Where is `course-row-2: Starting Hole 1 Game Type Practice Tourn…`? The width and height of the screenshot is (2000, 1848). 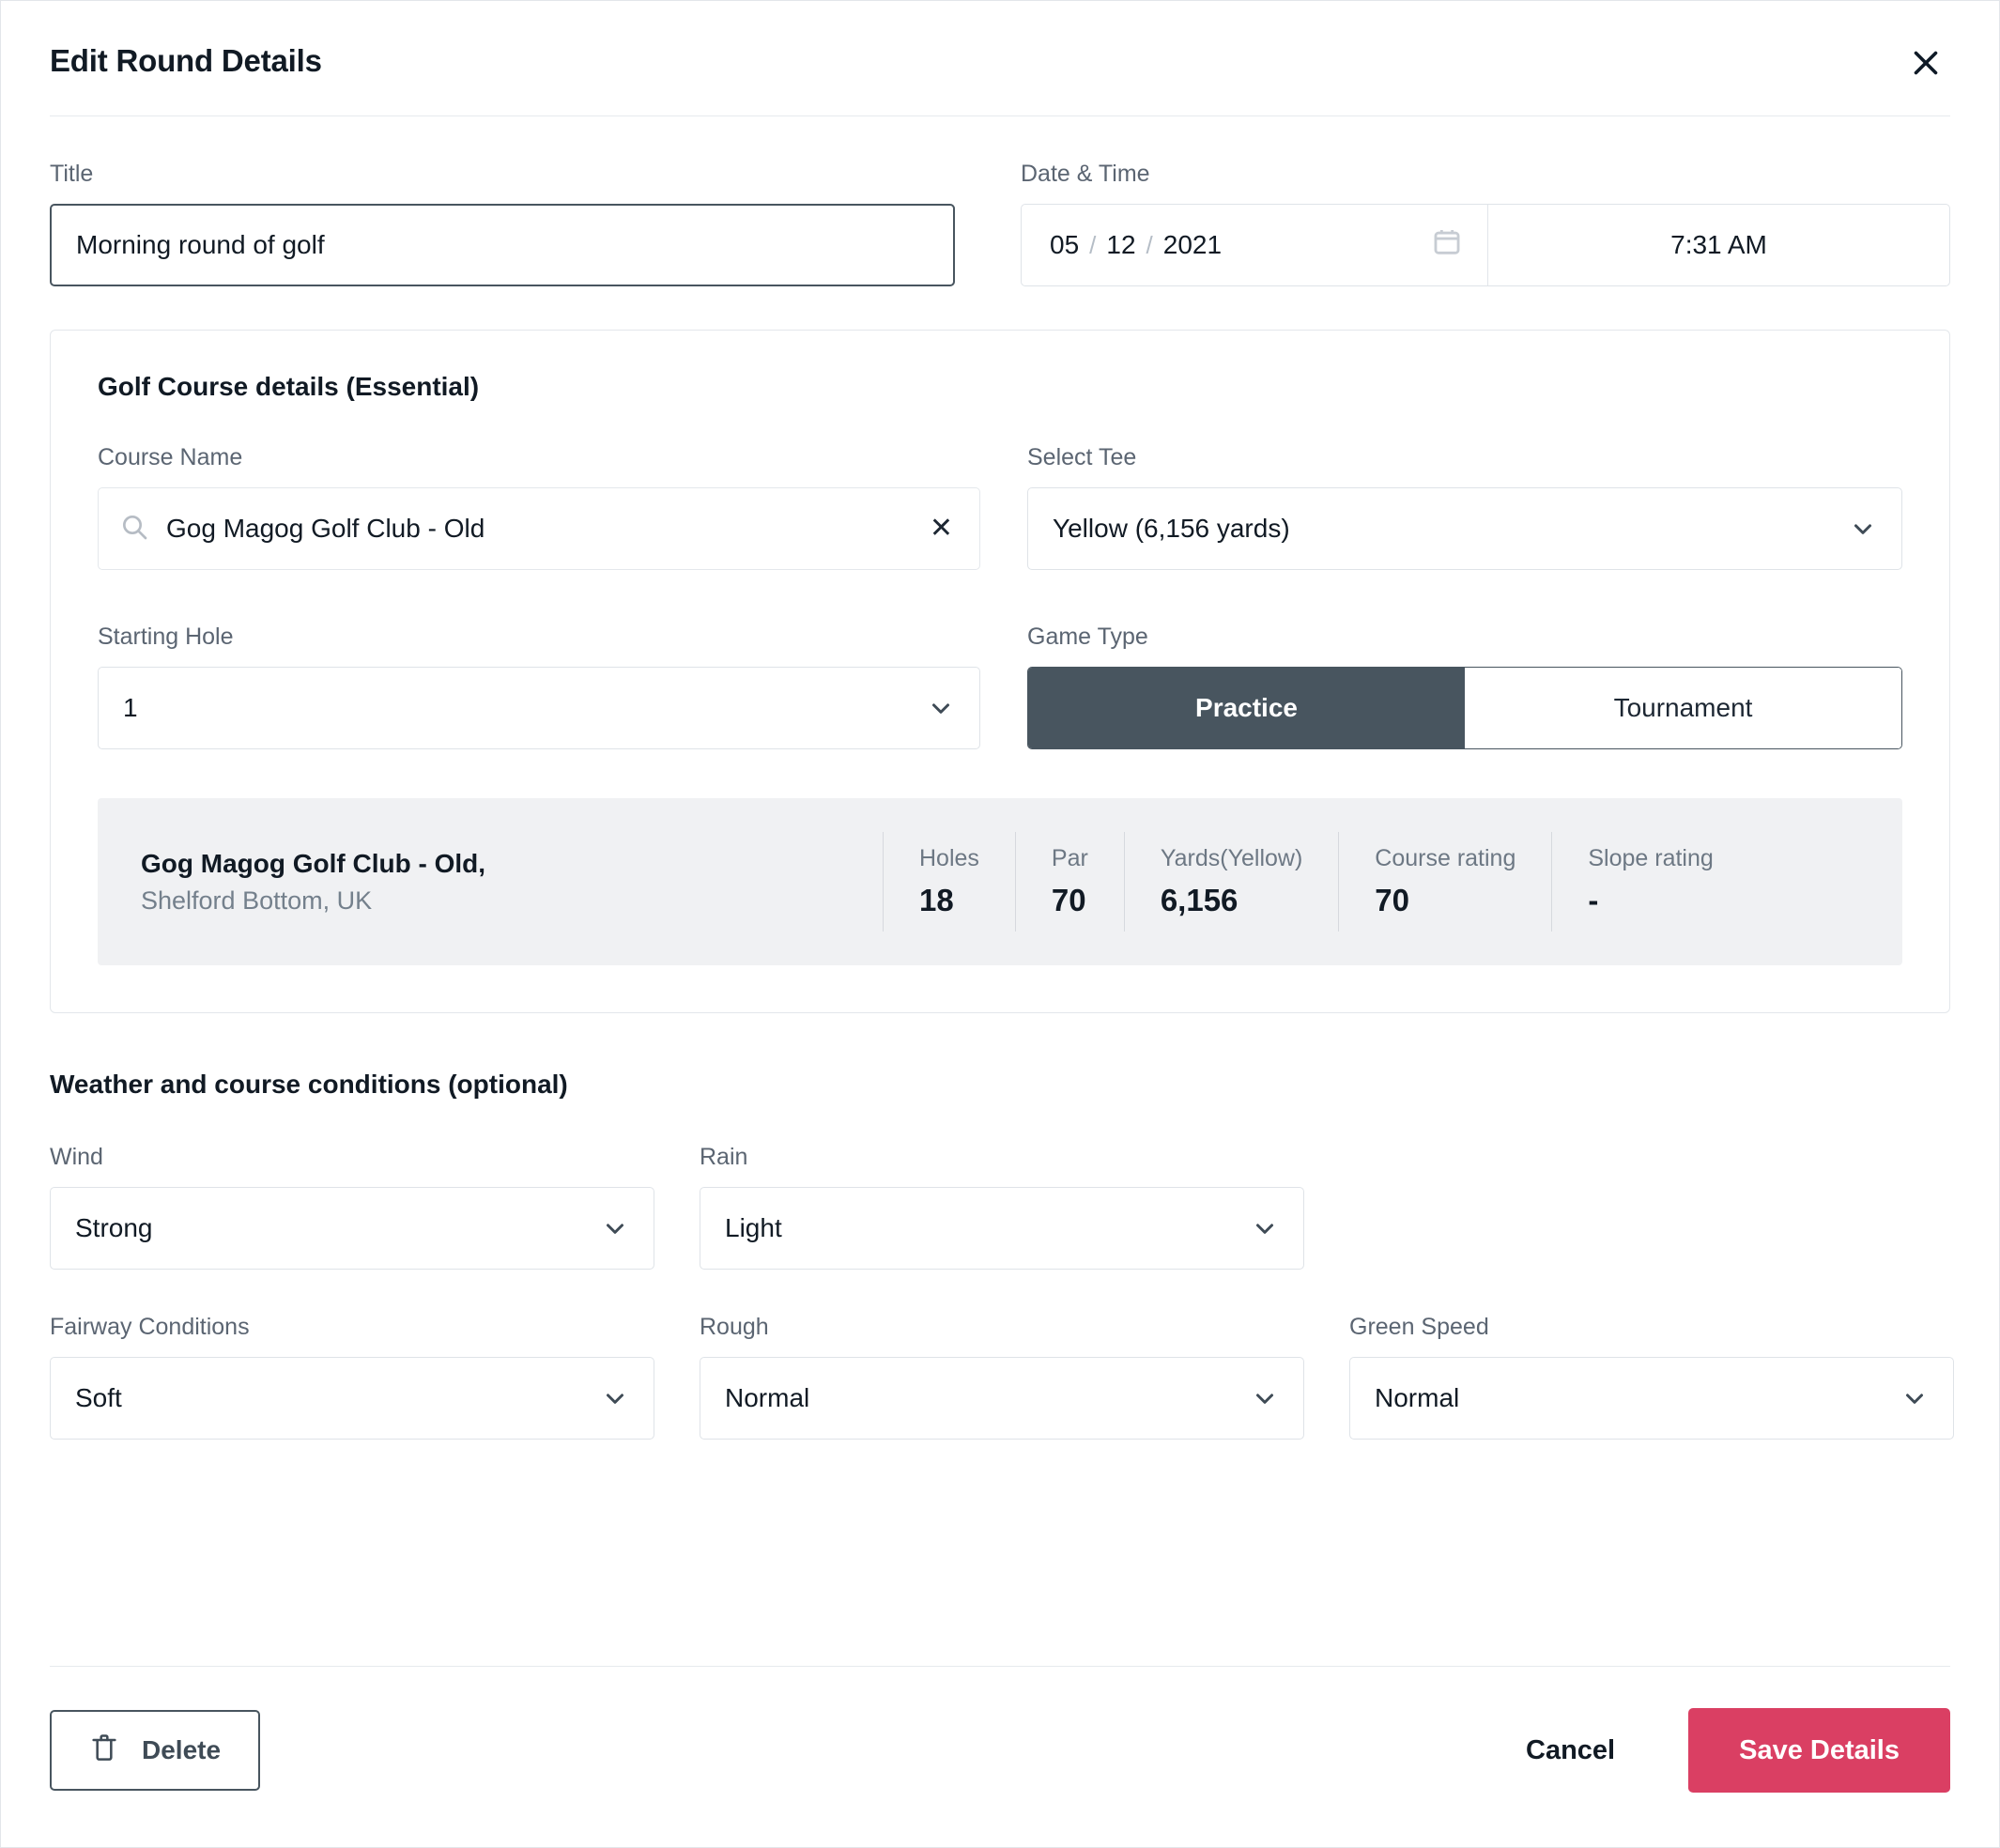
course-row-2: Starting Hole 1 Game Type Practice Tourn… is located at coordinates (1000, 686).